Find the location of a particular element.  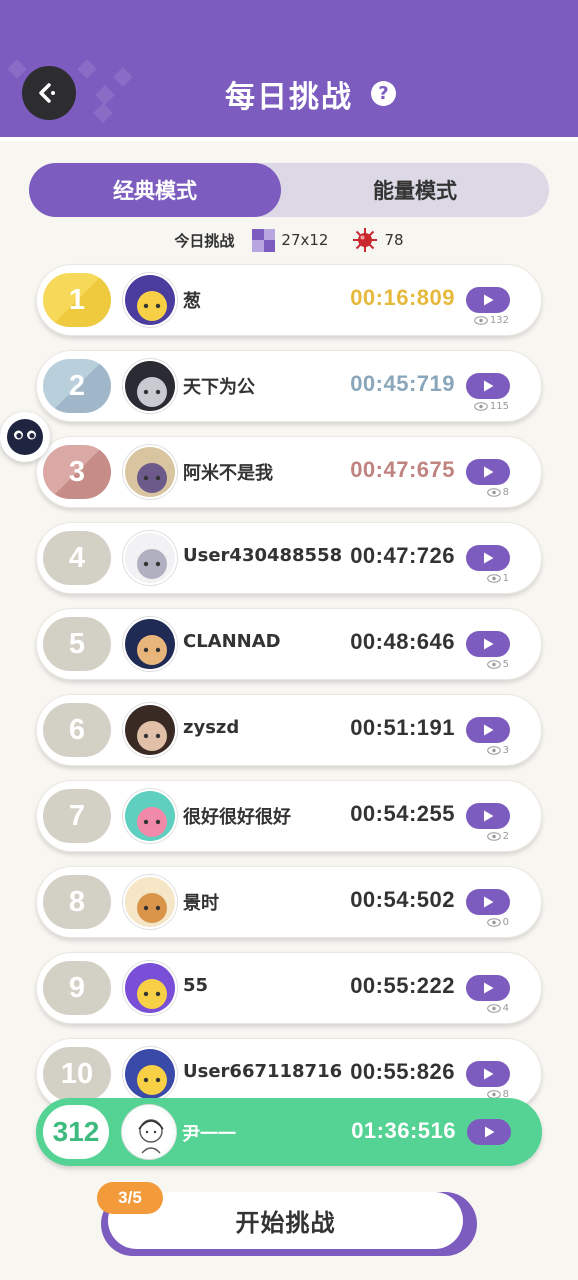

my-replay-button is located at coordinates (489, 1132).